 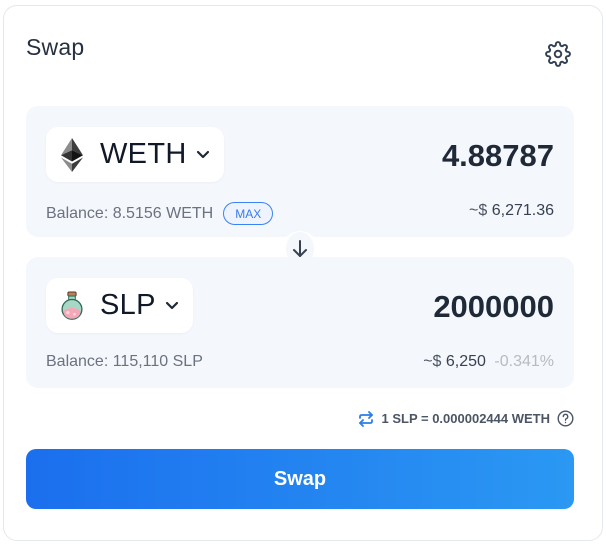 What do you see at coordinates (424, 307) in the screenshot?
I see `to-amount-input` at bounding box center [424, 307].